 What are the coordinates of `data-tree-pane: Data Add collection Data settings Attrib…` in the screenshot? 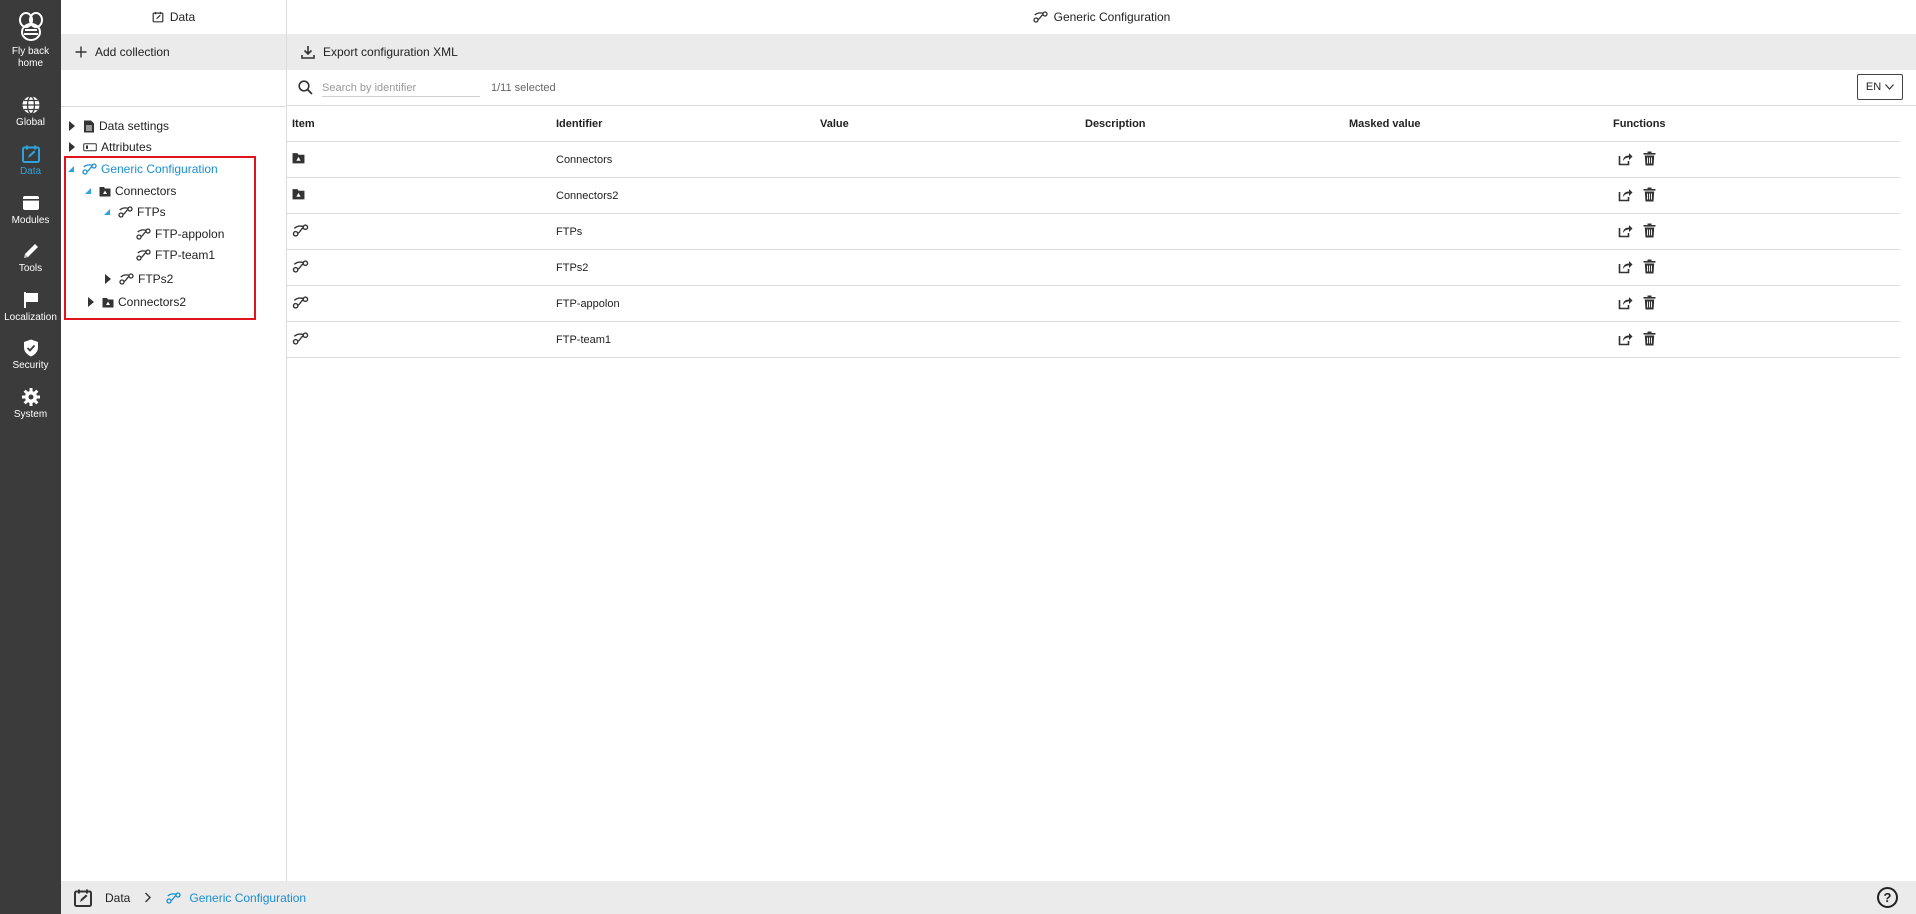 It's located at (174, 440).